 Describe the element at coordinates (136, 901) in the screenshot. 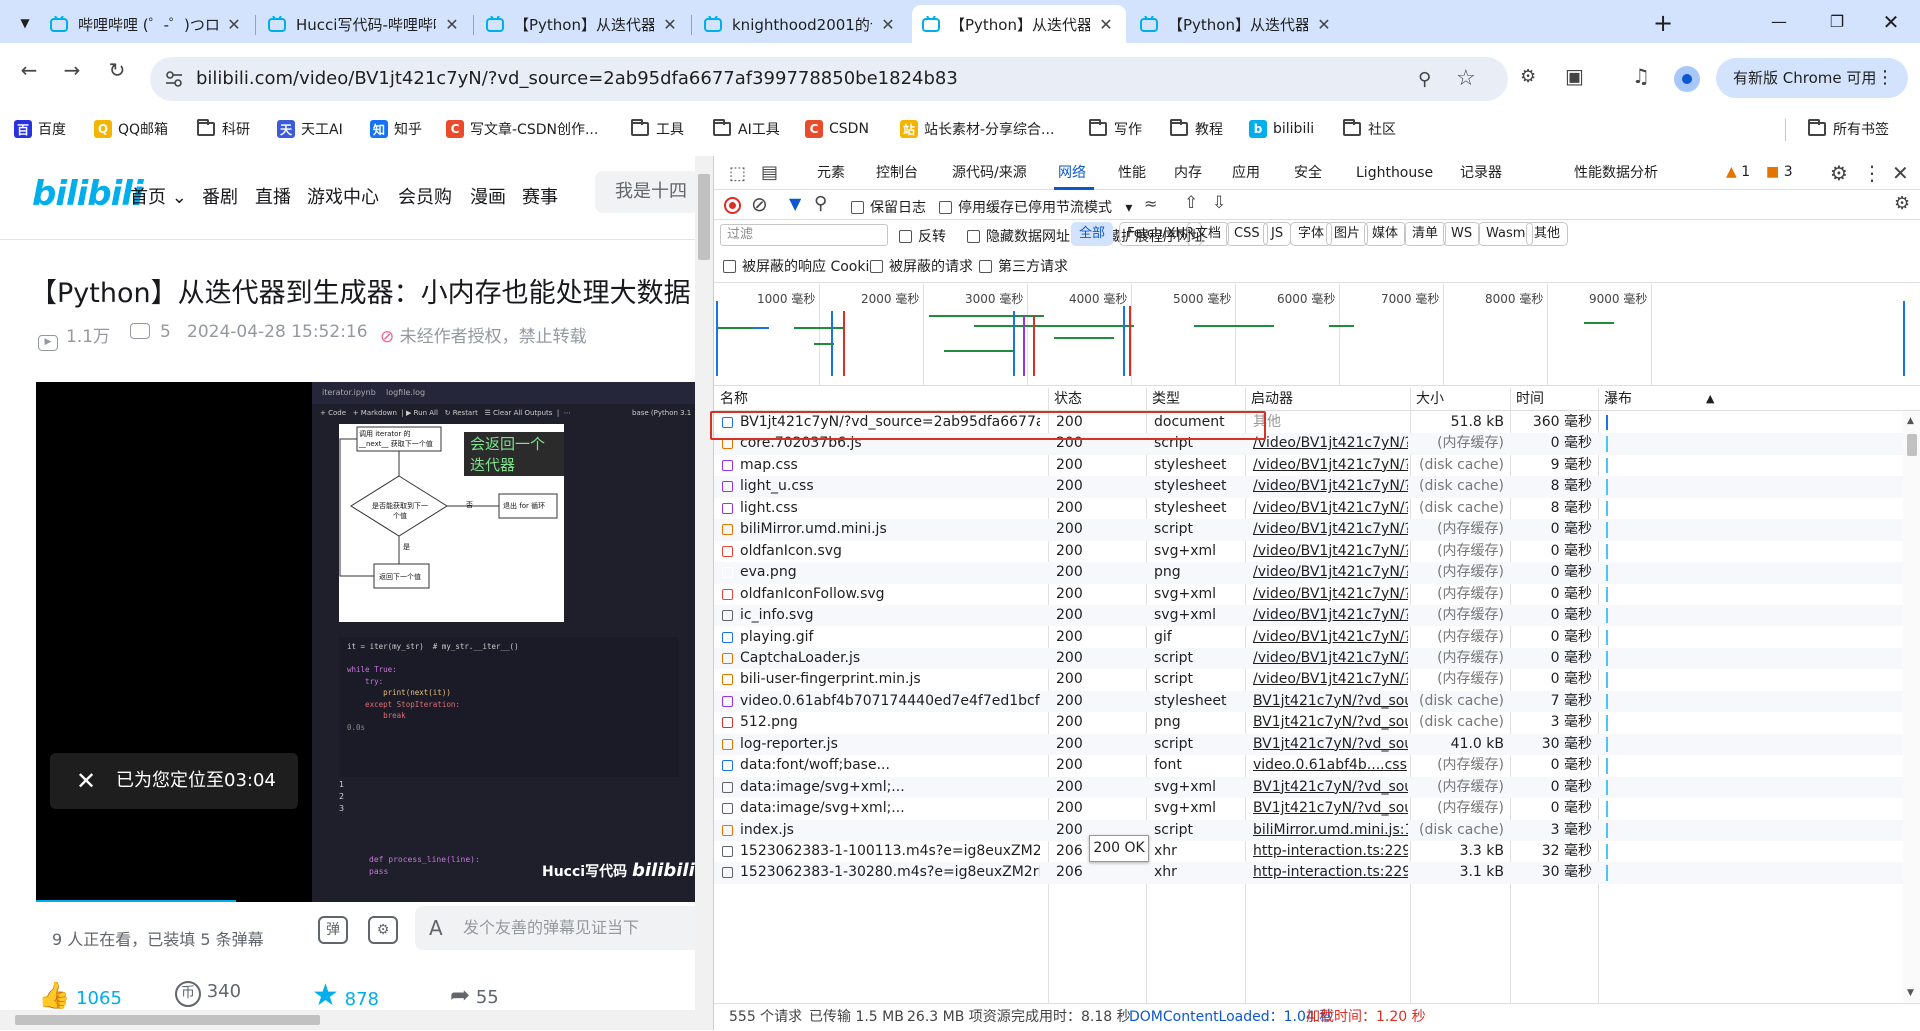

I see `video-progress` at that location.